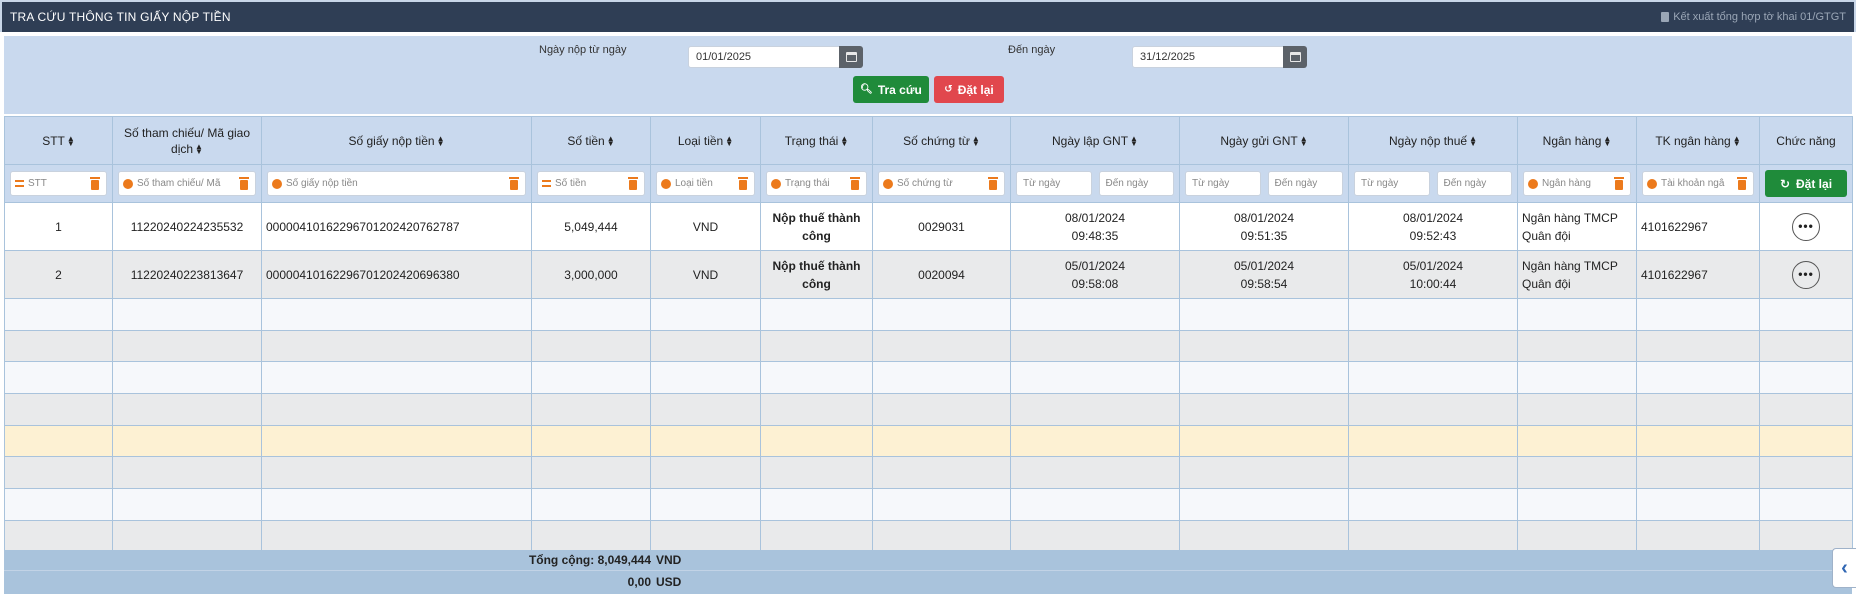 The width and height of the screenshot is (1856, 596). What do you see at coordinates (705, 183) in the screenshot?
I see `filter-currency: Loại tiền` at bounding box center [705, 183].